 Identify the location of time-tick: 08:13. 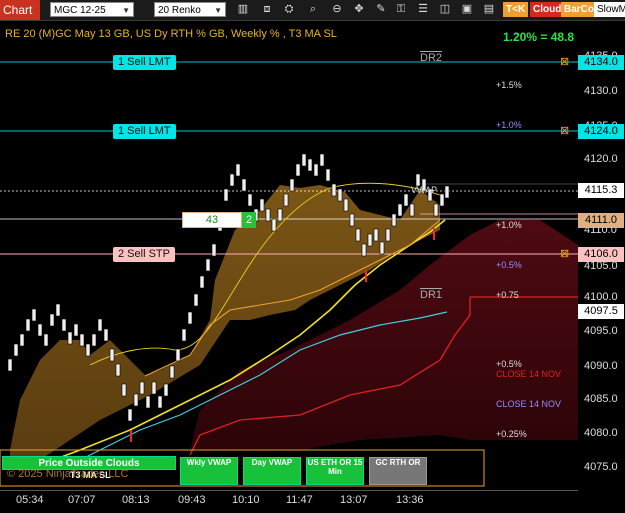
(136, 500).